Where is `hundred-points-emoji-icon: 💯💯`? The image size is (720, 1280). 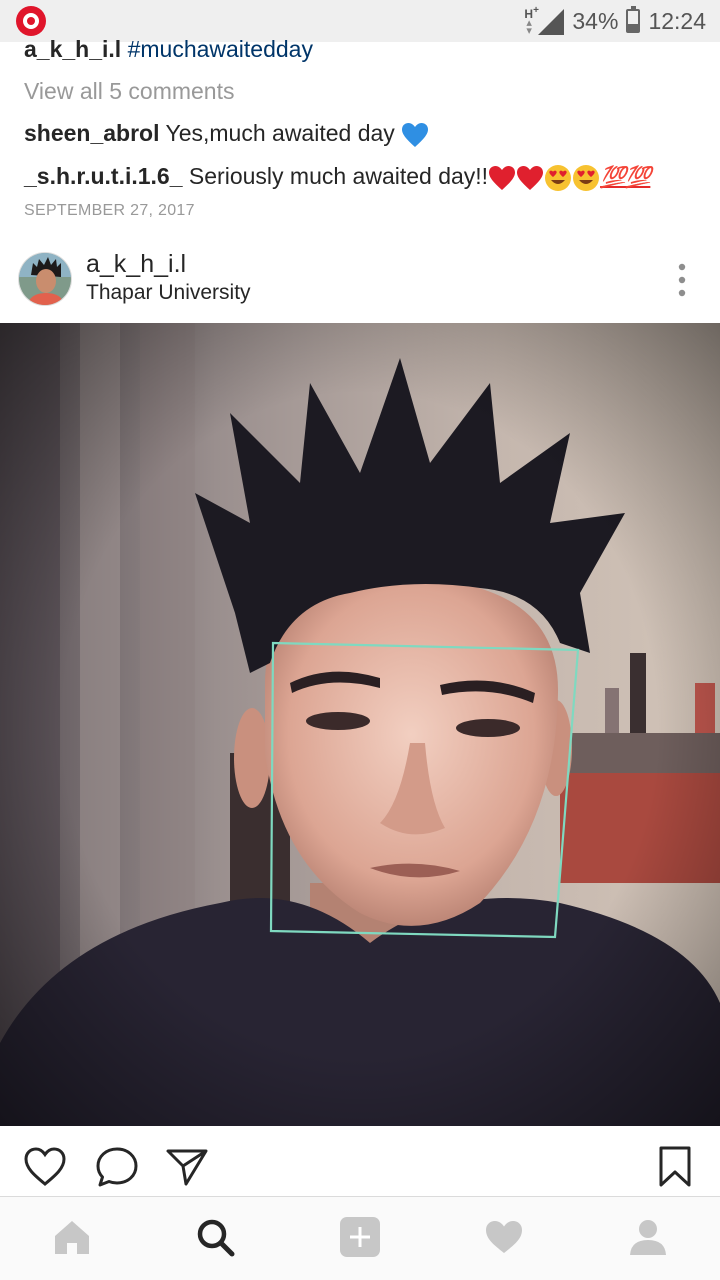
hundred-points-emoji-icon: 💯💯 is located at coordinates (625, 177).